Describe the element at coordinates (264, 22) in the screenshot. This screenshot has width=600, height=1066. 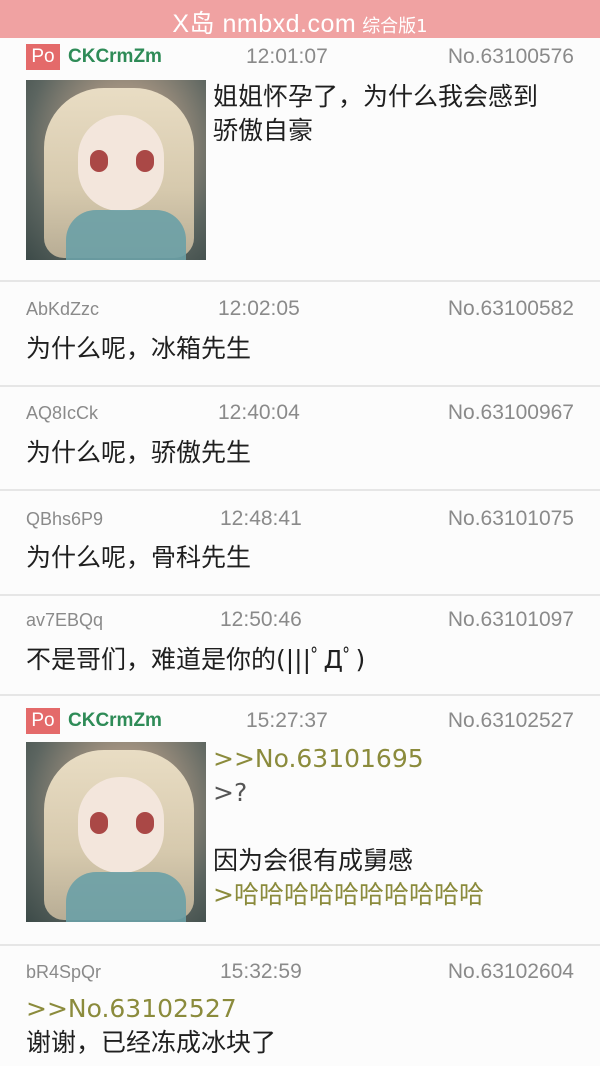
I see `site-title: X岛 nmbxd.com` at that location.